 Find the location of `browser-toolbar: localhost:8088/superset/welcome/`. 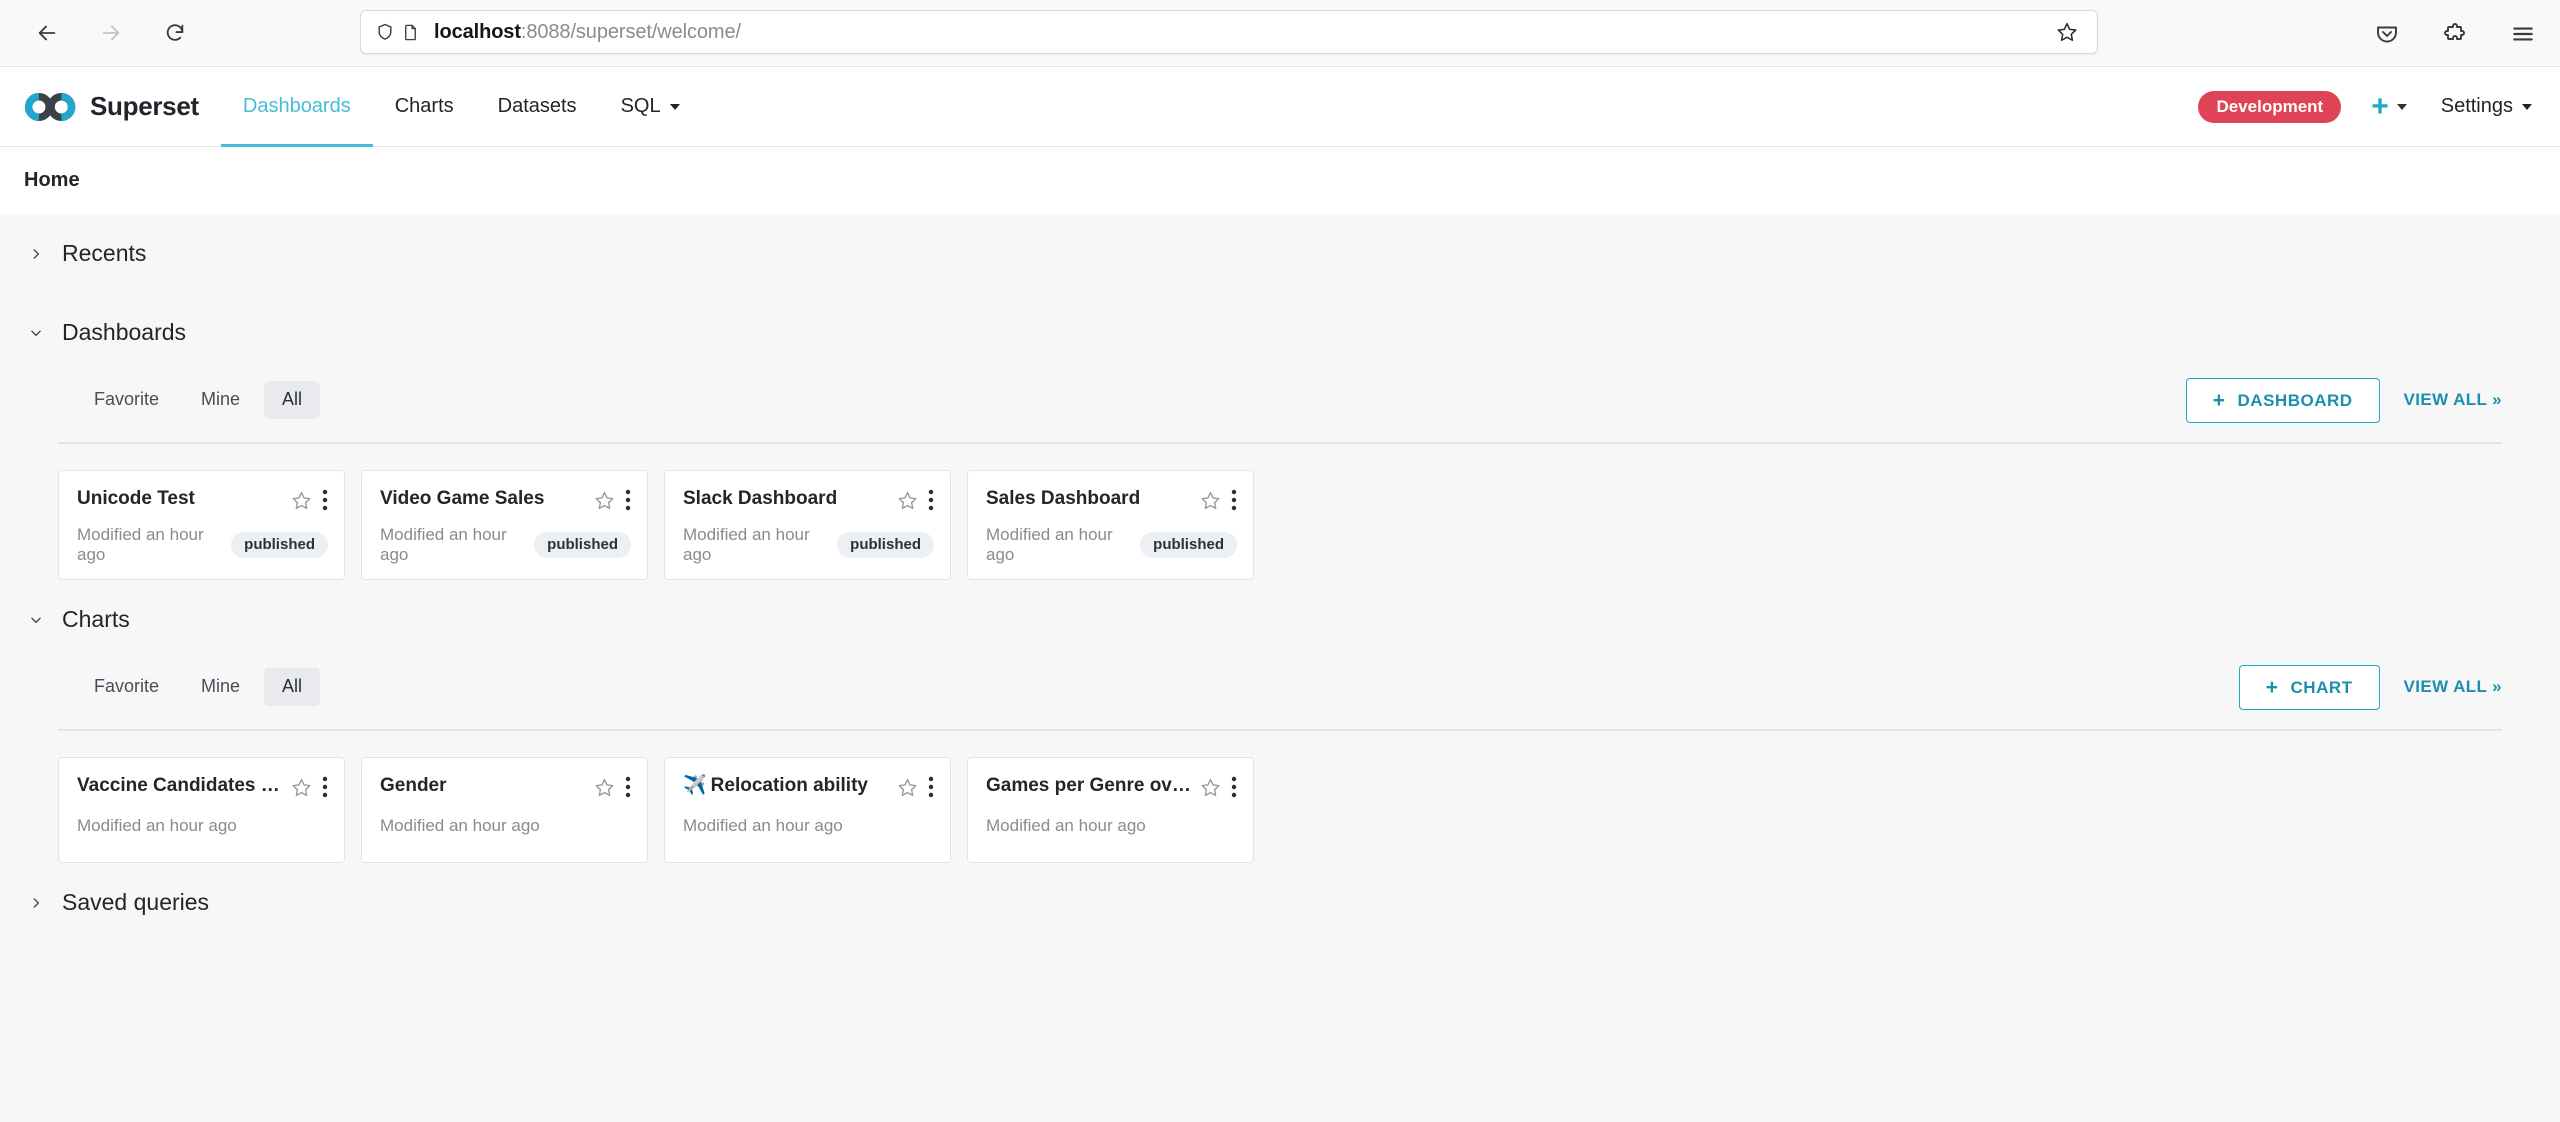

browser-toolbar: localhost:8088/superset/welcome/ is located at coordinates (1280, 33).